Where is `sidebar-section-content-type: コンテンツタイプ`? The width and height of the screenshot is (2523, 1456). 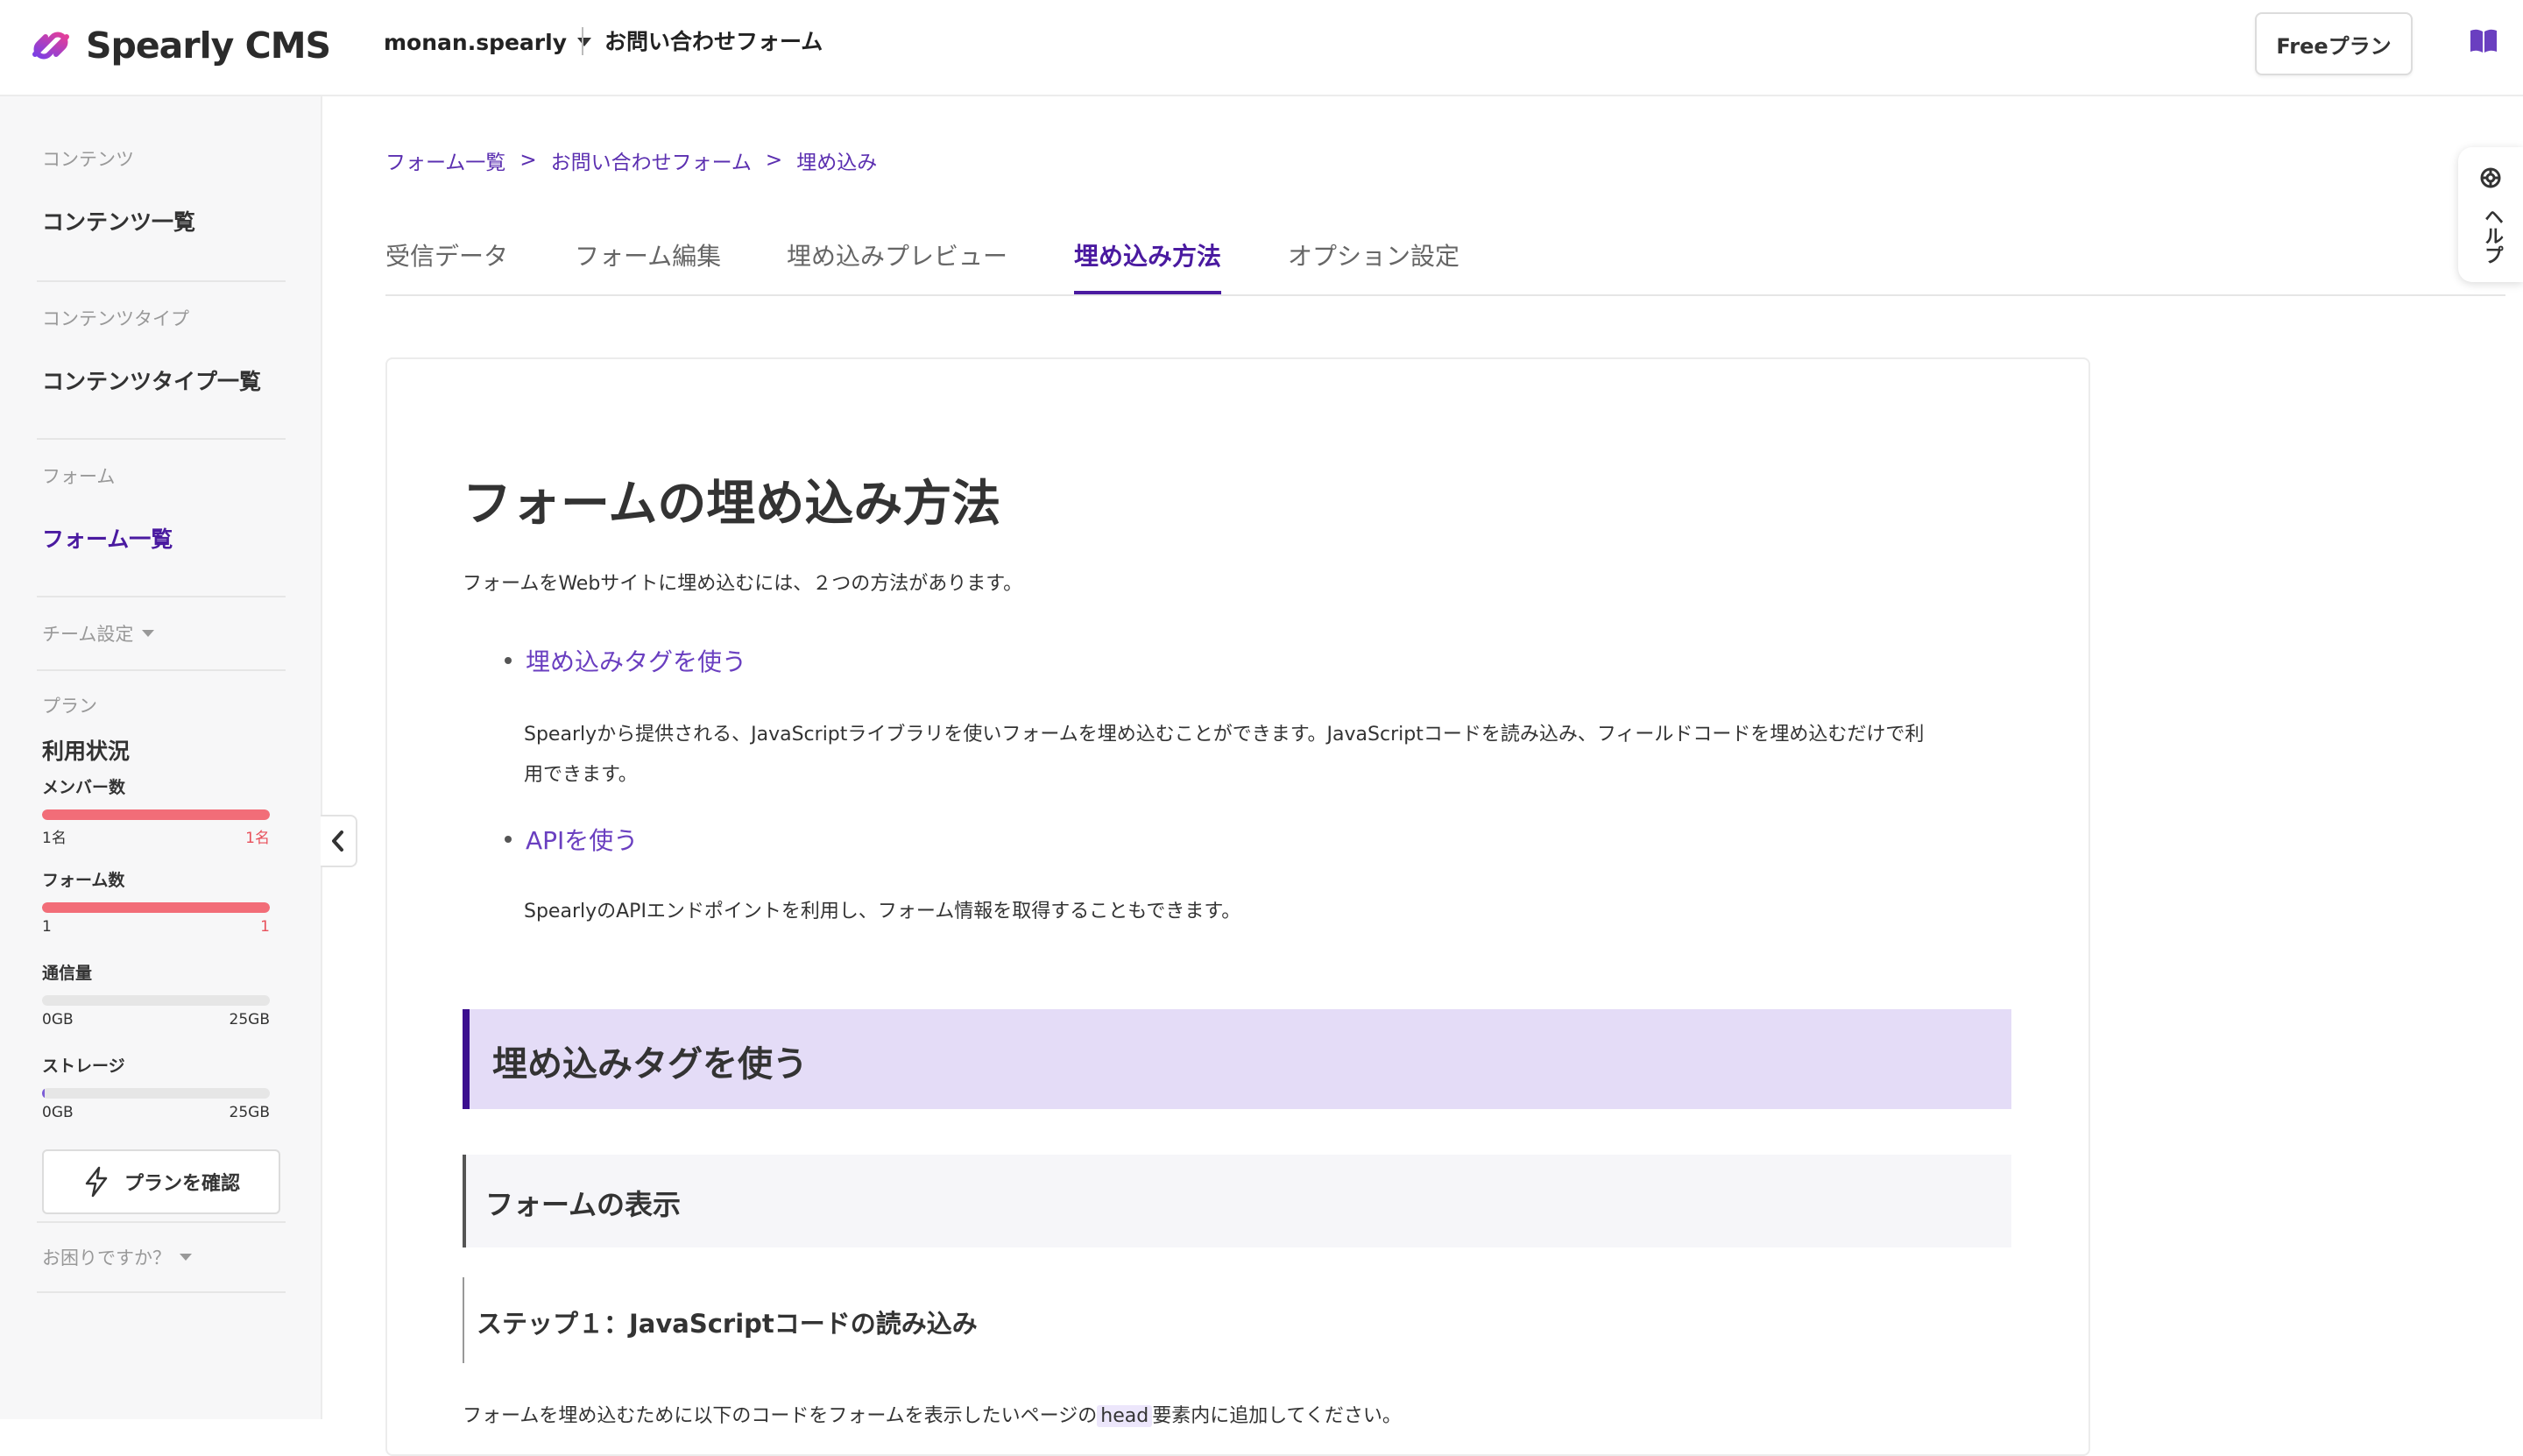
sidebar-section-content-type: コンテンツタイプ is located at coordinates (116, 318).